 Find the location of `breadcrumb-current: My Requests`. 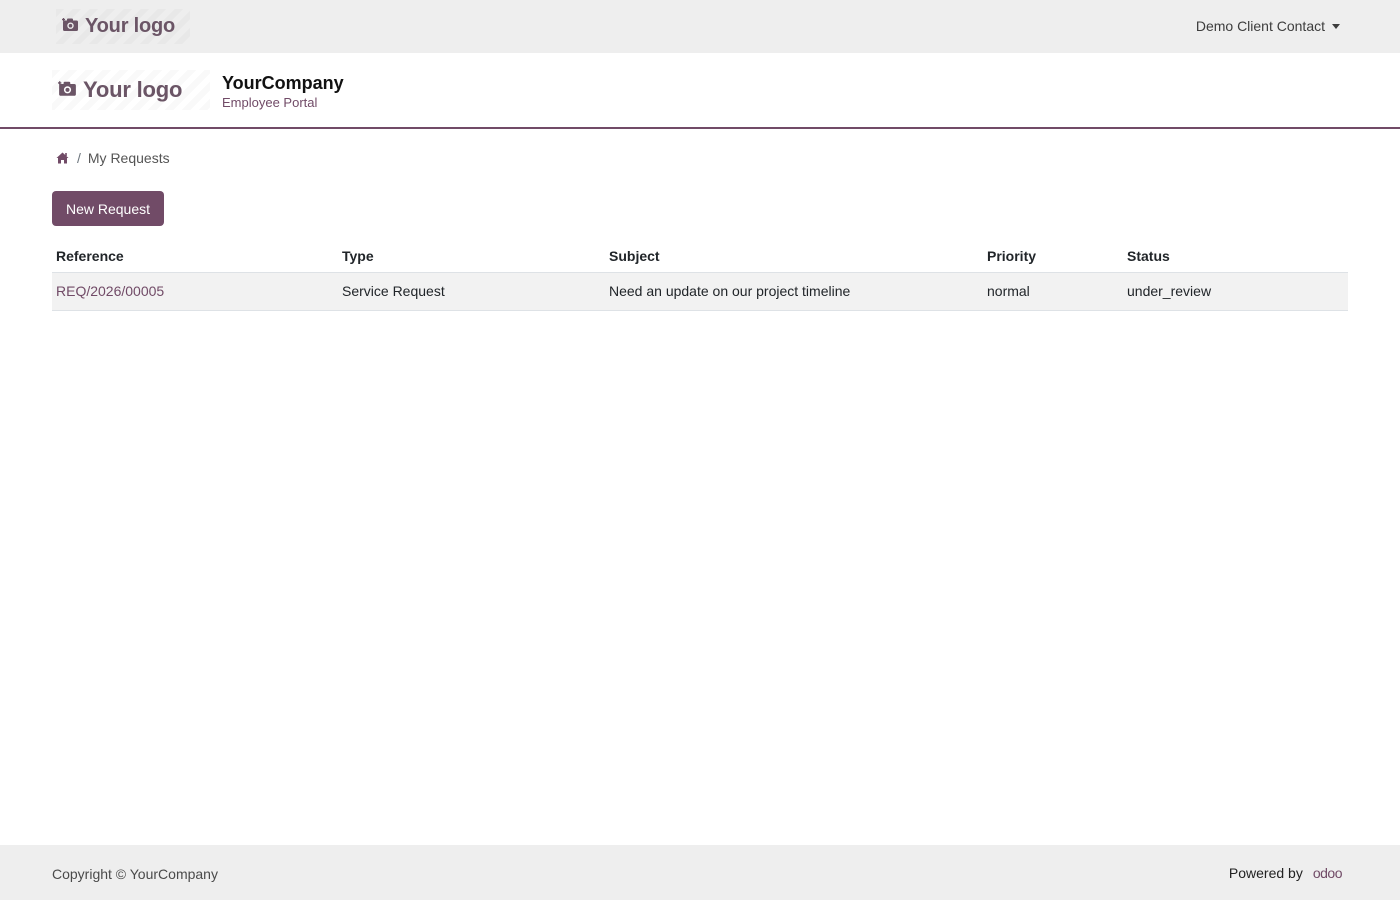

breadcrumb-current: My Requests is located at coordinates (128, 158).